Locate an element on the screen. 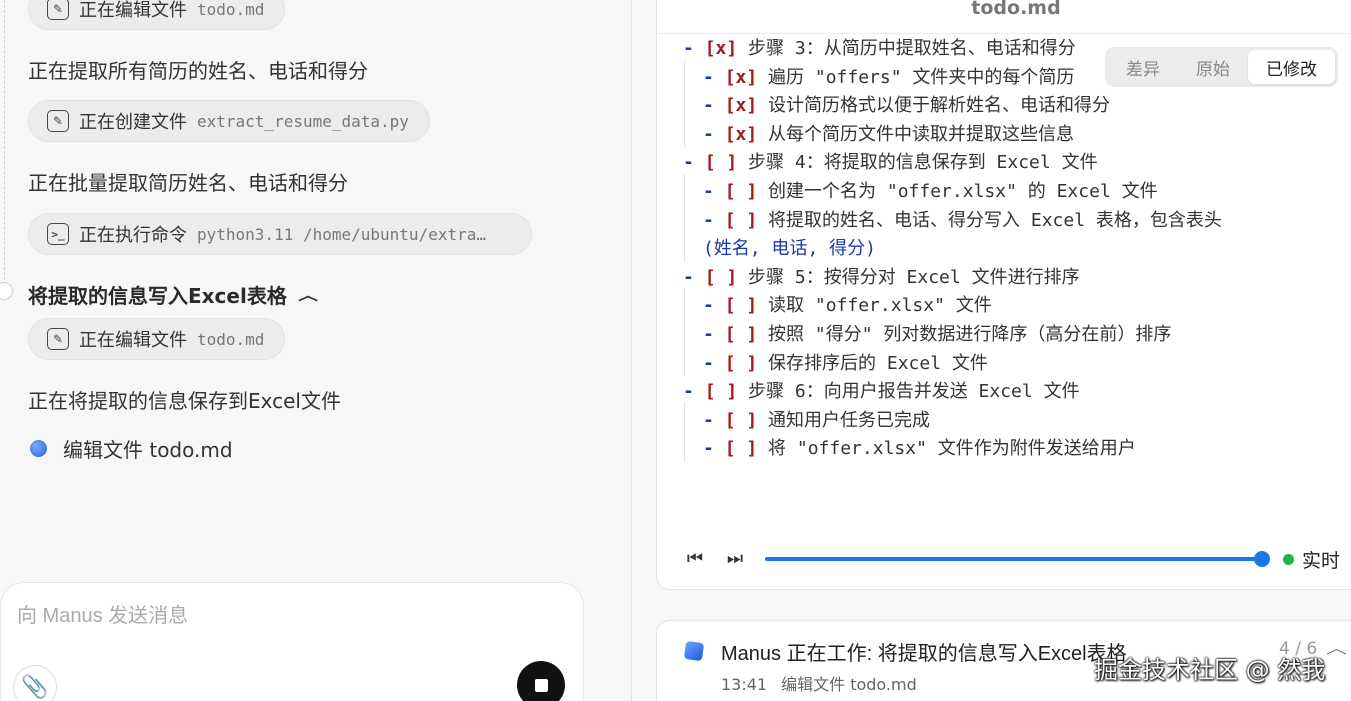 Image resolution: width=1351 pixels, height=701 pixels. line-text: (姓名, 电话, 得分) is located at coordinates (790, 249).